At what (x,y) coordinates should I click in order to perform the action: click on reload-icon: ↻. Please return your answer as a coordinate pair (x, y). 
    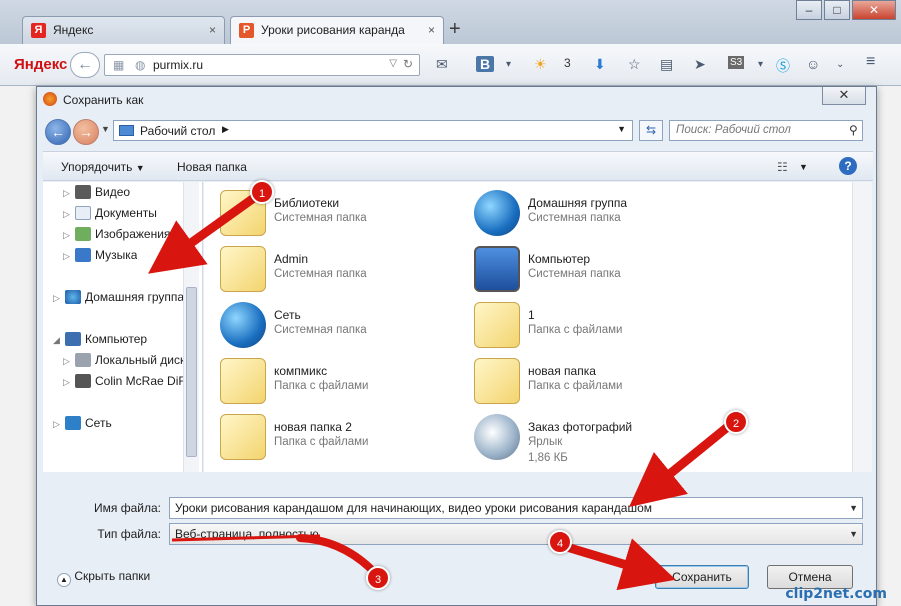
    Looking at the image, I should click on (408, 64).